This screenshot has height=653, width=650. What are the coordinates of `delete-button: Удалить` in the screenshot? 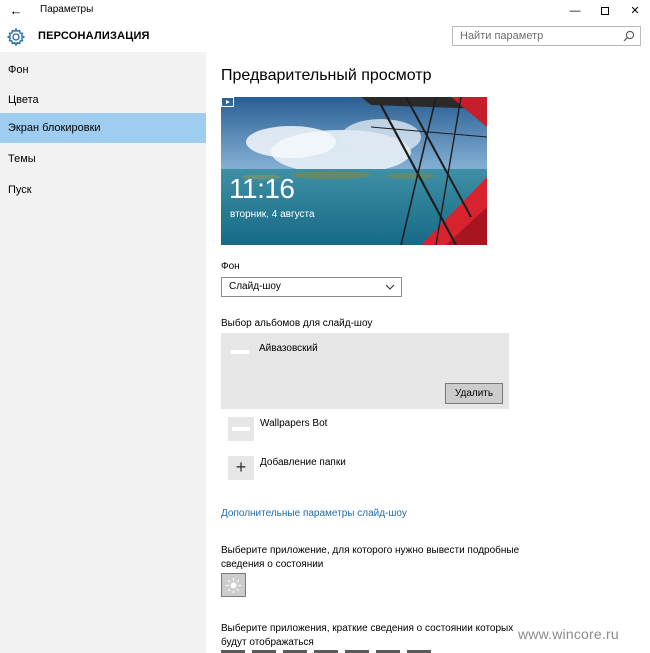 It's located at (474, 393).